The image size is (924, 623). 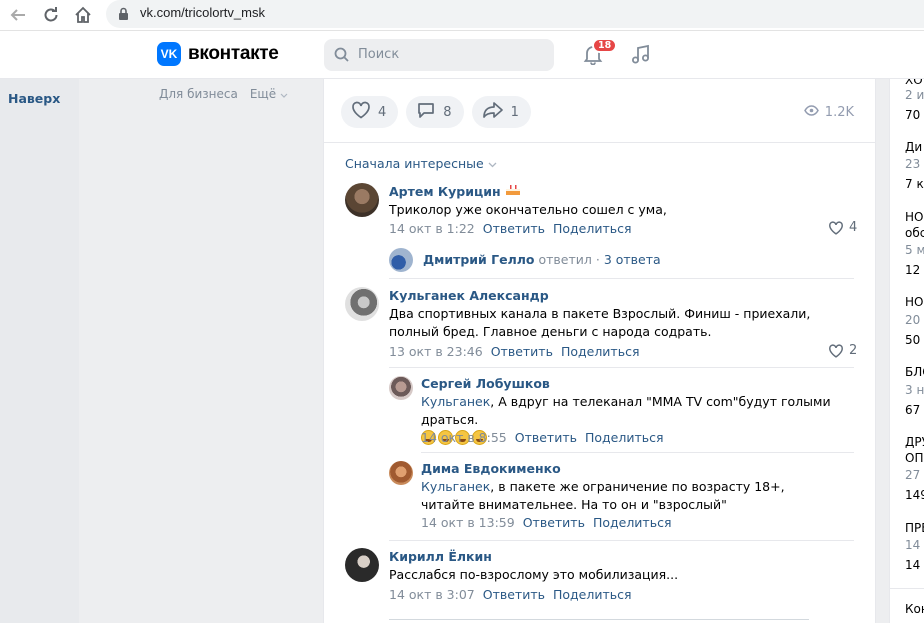 I want to click on thread-count: 3 ответа, so click(x=632, y=259).